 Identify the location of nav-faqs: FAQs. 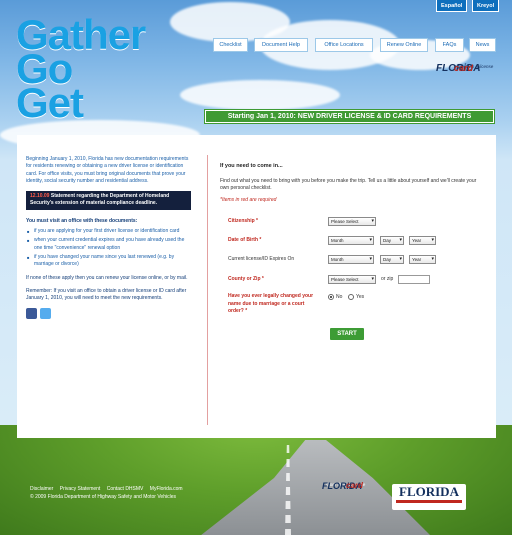
(449, 45).